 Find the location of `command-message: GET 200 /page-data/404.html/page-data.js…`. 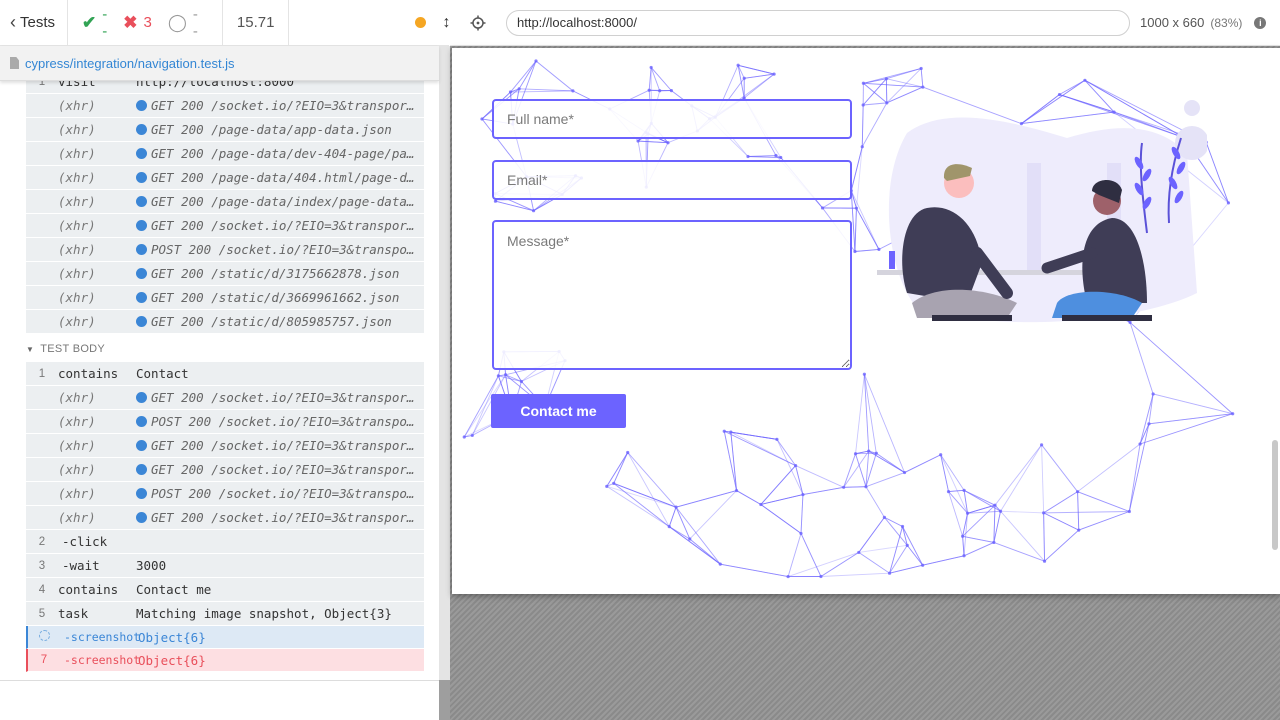

command-message: GET 200 /page-data/404.html/page-data.js… is located at coordinates (280, 177).